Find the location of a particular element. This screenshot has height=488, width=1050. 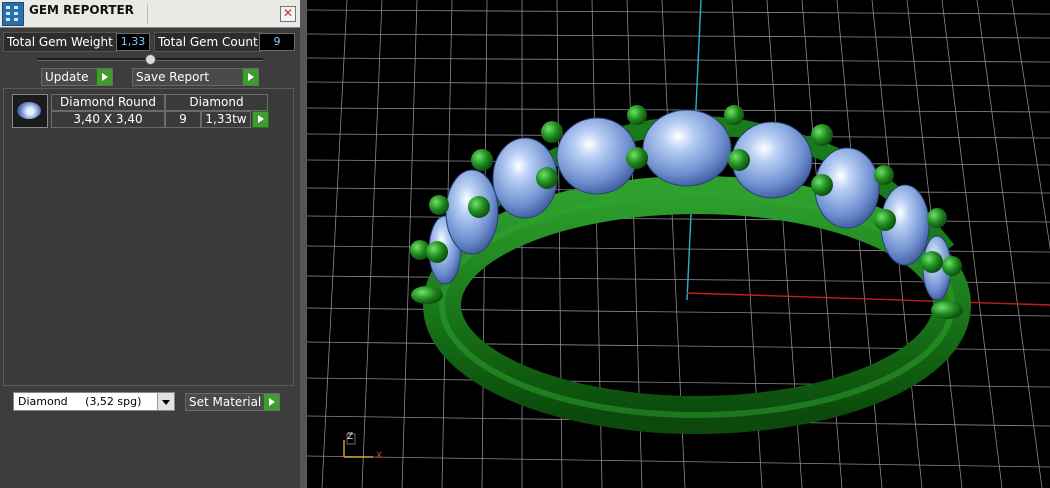

material-select: Diamond (3,52 spg) is located at coordinates (94, 401).